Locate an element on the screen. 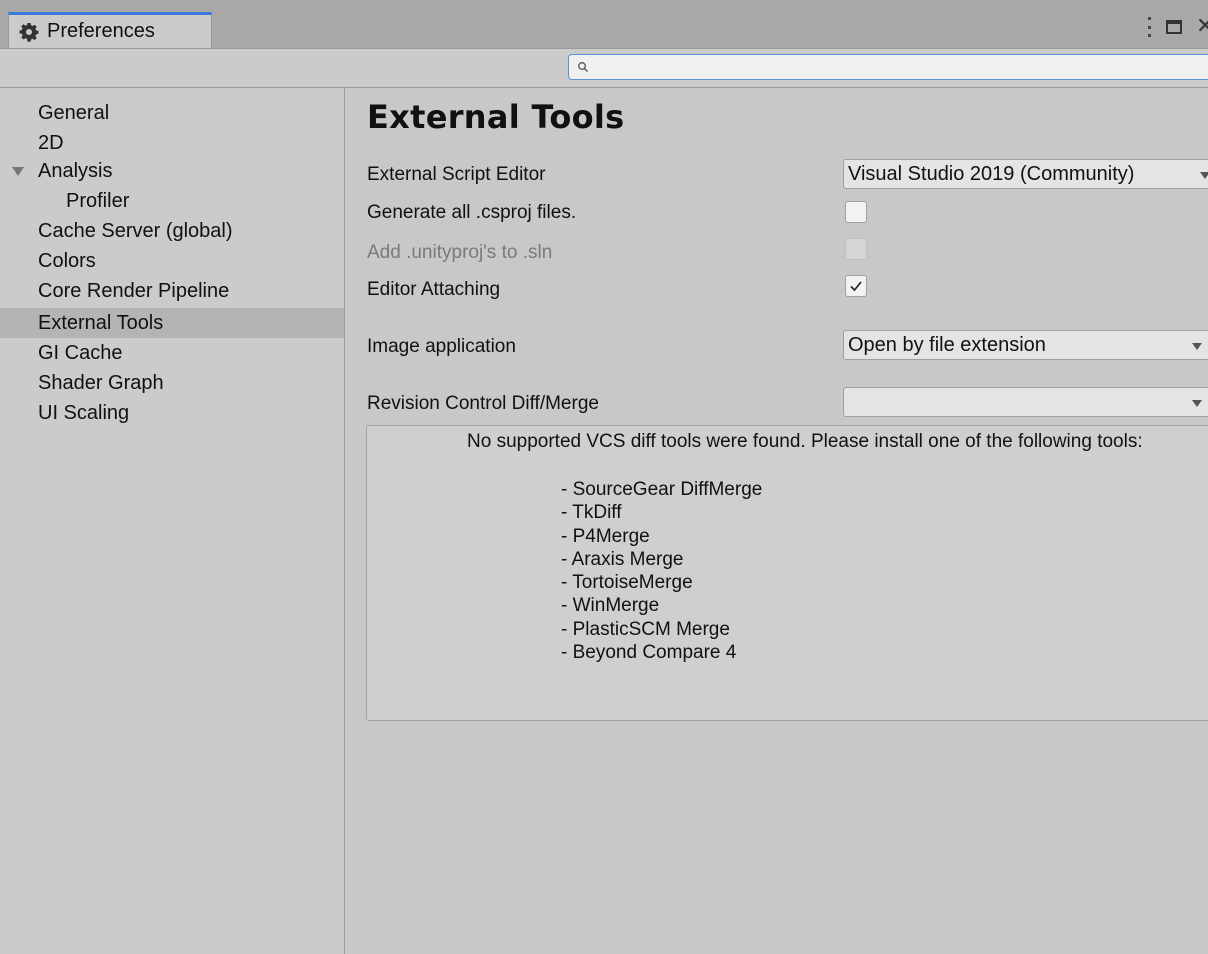 This screenshot has width=1208, height=954. more-options-icon is located at coordinates (1149, 27).